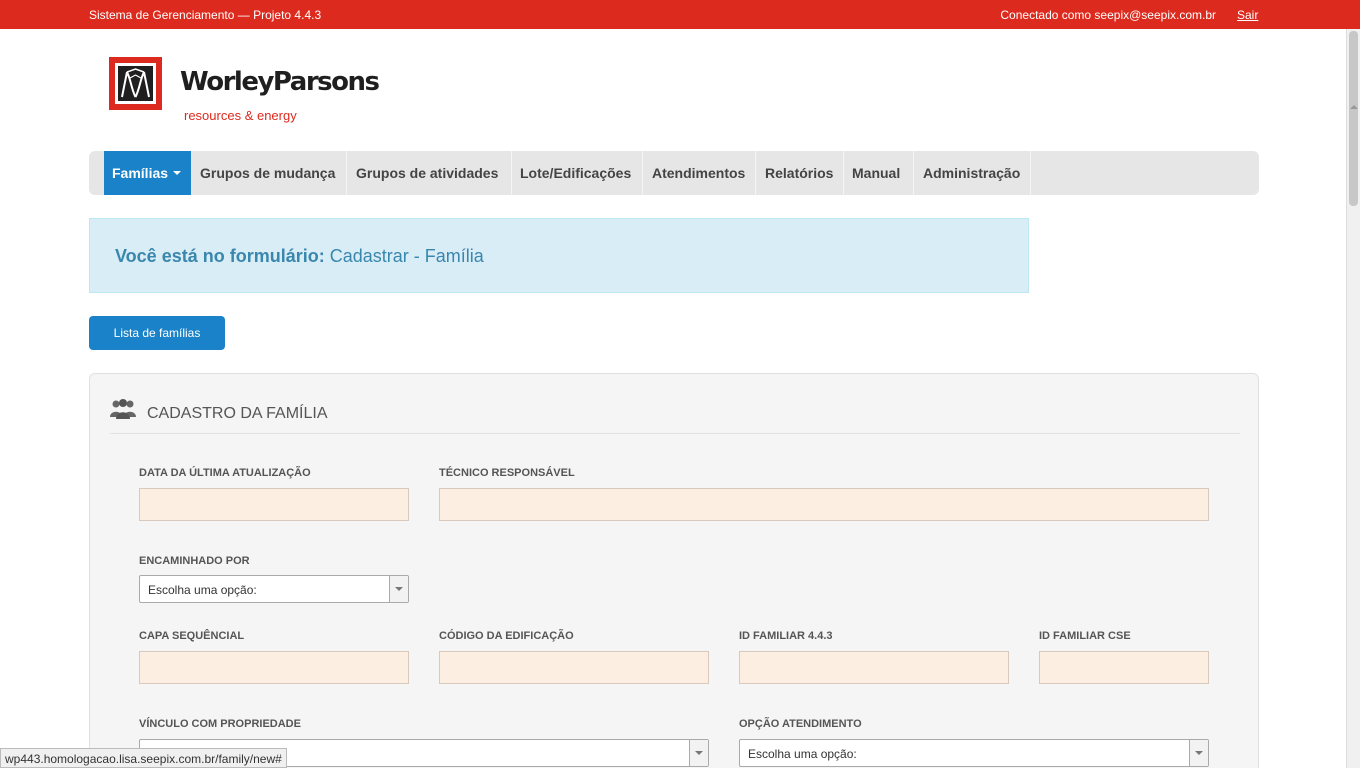 This screenshot has width=1360, height=768. What do you see at coordinates (140, 173) in the screenshot?
I see `nav-label: Famílias` at bounding box center [140, 173].